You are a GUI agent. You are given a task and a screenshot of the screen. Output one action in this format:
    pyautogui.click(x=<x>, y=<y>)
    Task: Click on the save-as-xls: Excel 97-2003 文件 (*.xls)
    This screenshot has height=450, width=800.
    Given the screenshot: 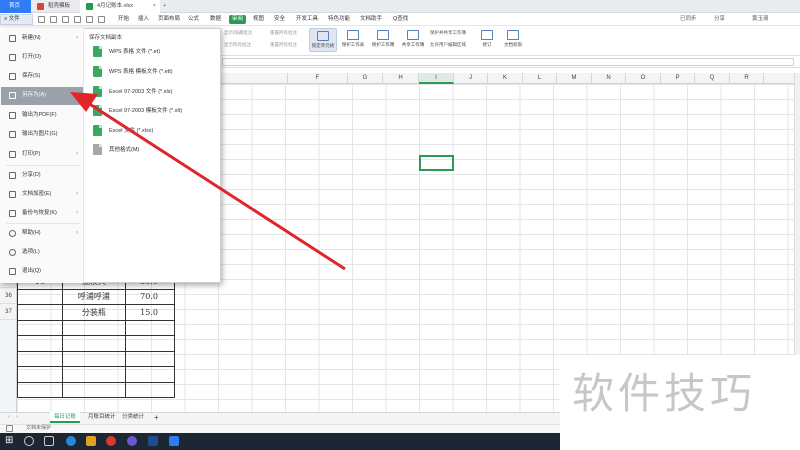 What is the action you would take?
    pyautogui.click(x=151, y=92)
    